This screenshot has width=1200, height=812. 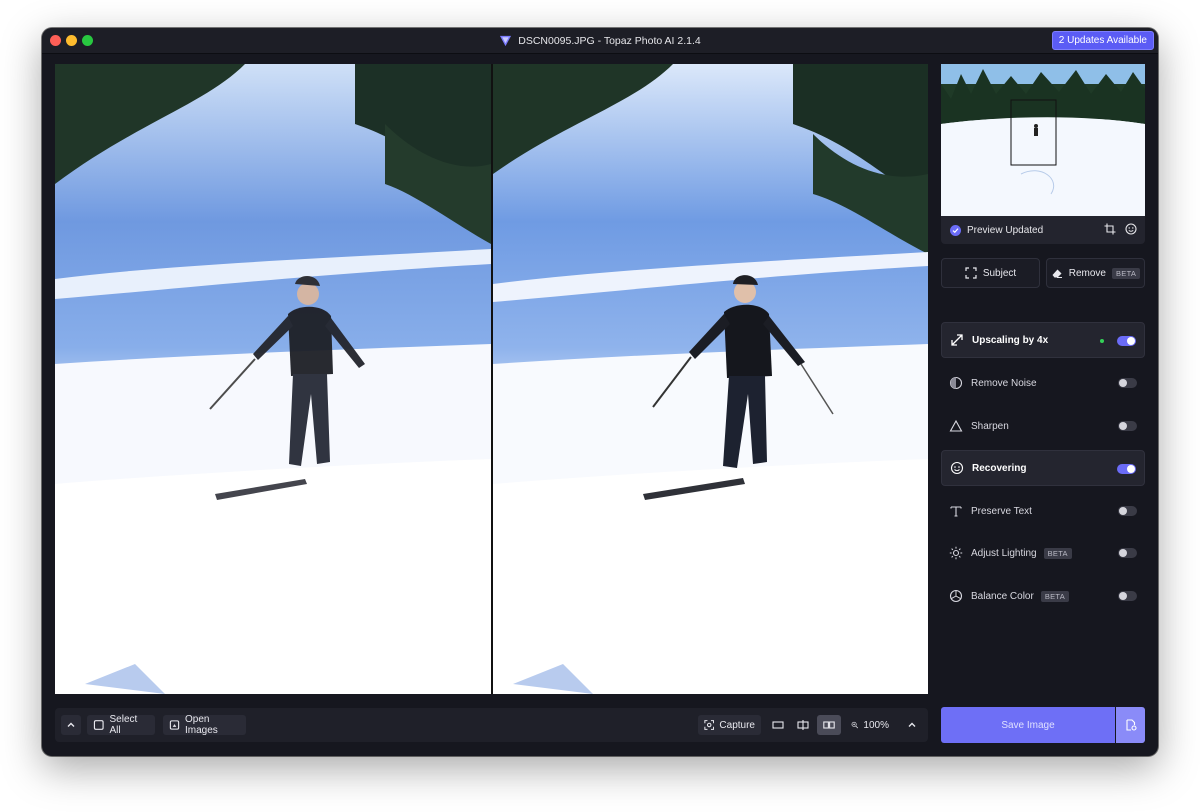 What do you see at coordinates (1127, 553) in the screenshot?
I see `adjust-lighting-toggle` at bounding box center [1127, 553].